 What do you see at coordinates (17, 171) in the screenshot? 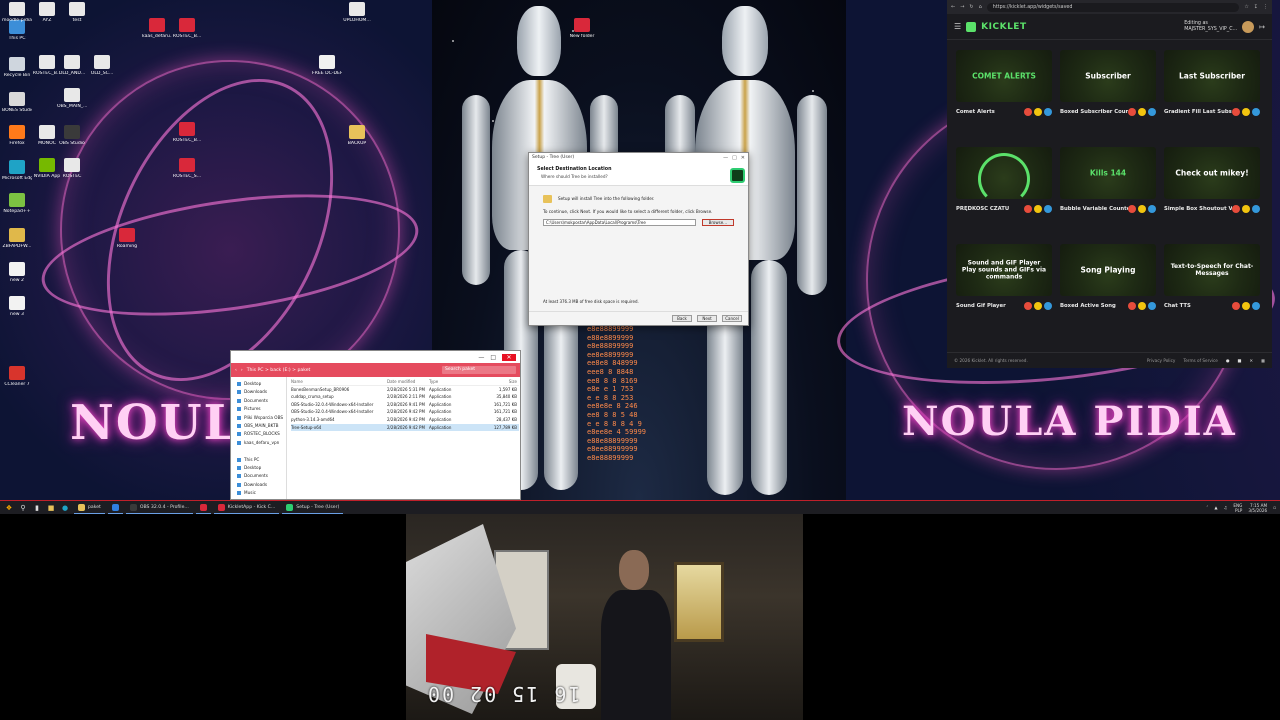
I see `desktop-icon: Microsoft Edge` at bounding box center [17, 171].